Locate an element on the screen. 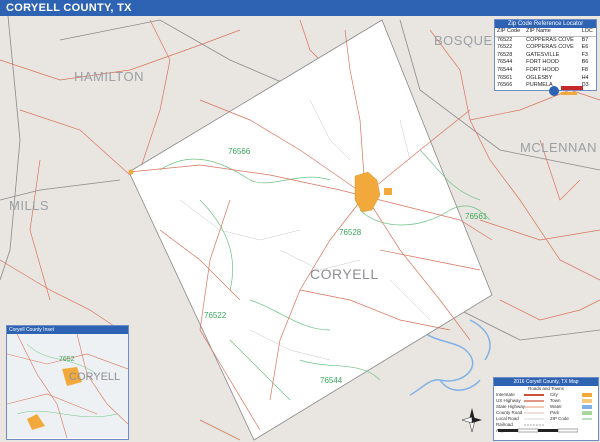 This screenshot has width=600, height=442. legend-item: Interstate is located at coordinates (505, 394).